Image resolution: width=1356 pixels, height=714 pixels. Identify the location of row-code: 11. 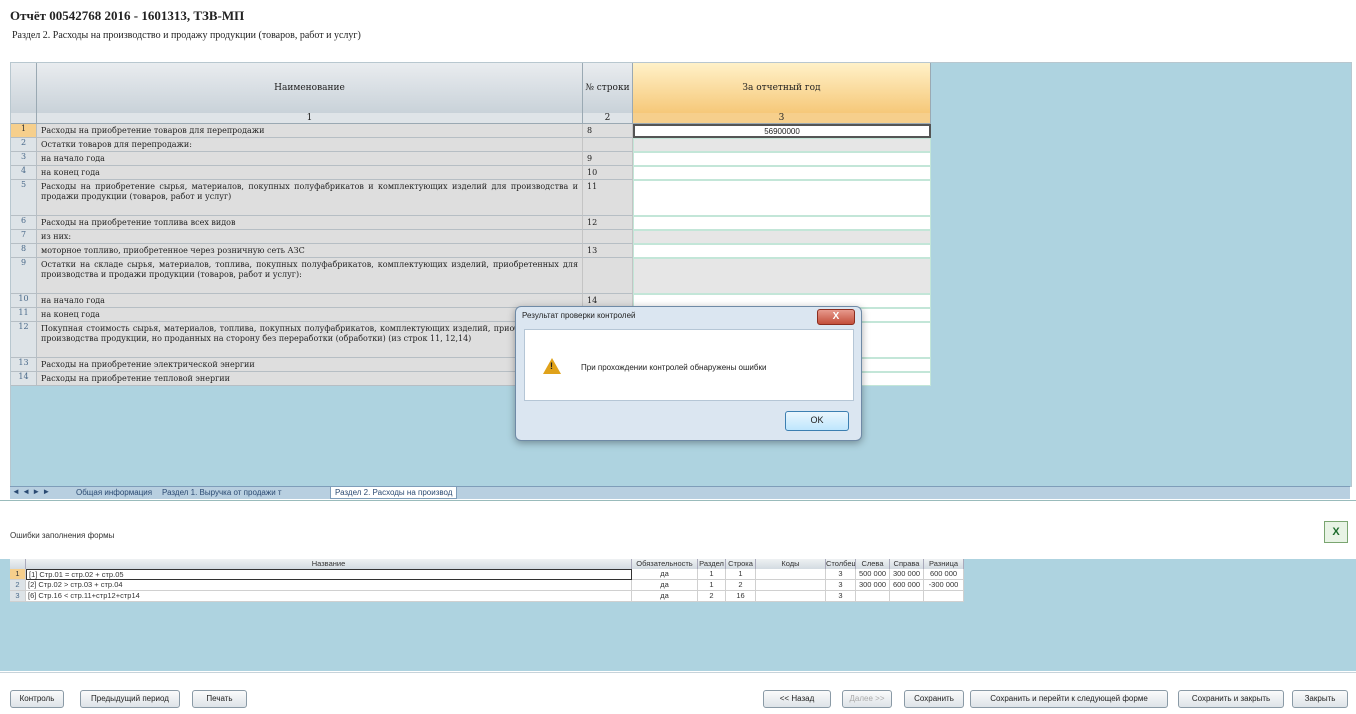
(608, 198).